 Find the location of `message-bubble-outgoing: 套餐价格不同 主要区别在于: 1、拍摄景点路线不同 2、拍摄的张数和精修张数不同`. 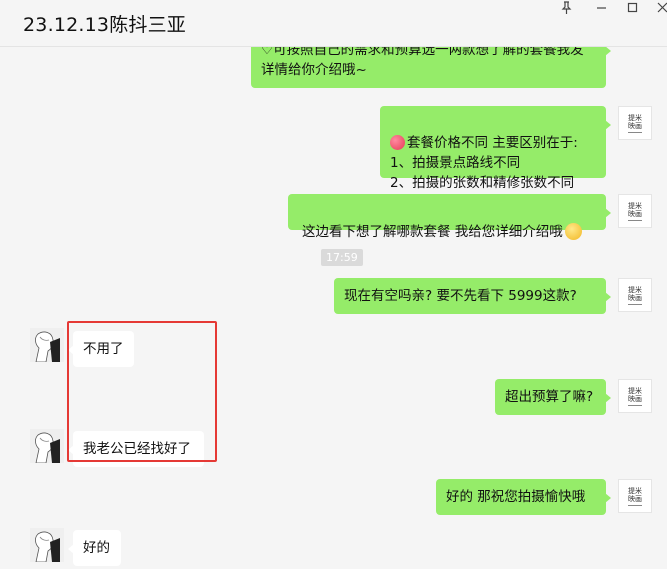

message-bubble-outgoing: 套餐价格不同 主要区别在于: 1、拍摄景点路线不同 2、拍摄的张数和精修张数不同 is located at coordinates (495, 148).